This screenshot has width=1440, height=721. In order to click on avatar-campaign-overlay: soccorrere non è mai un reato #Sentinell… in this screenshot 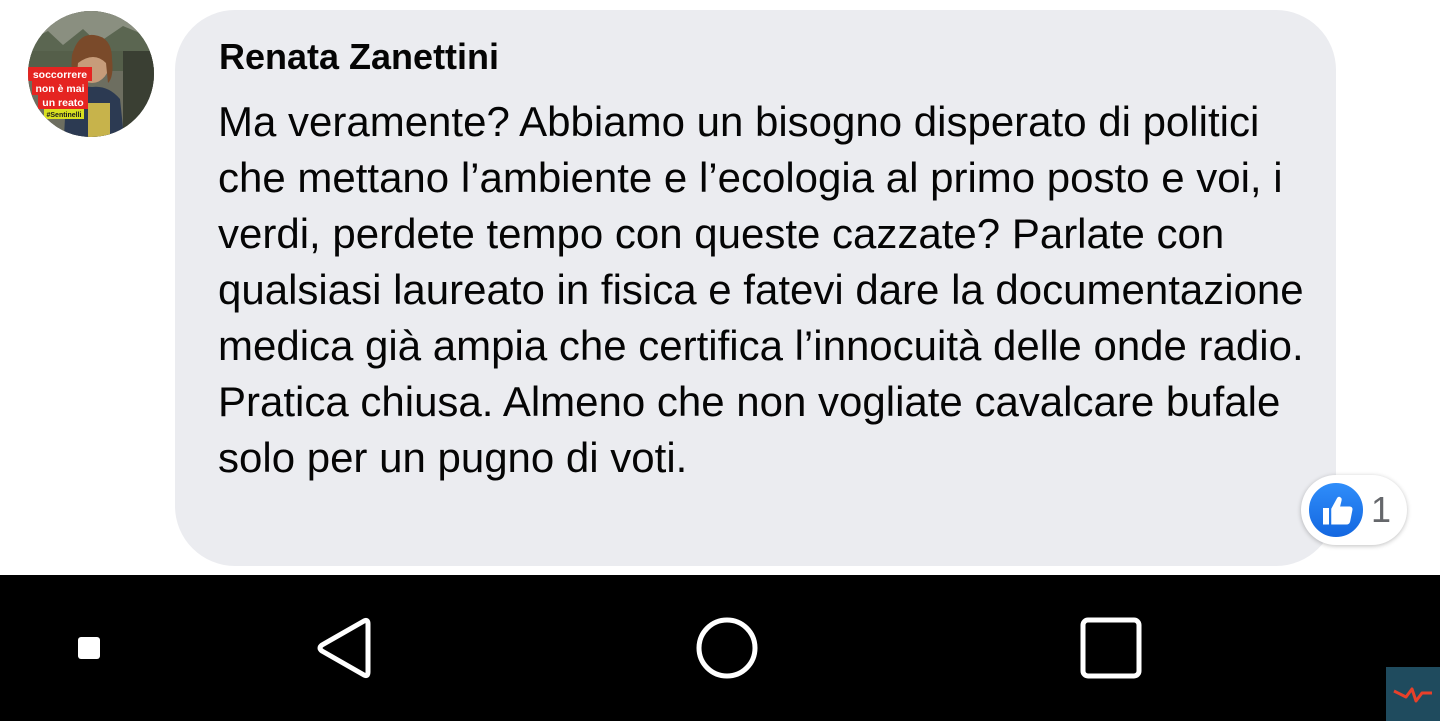, I will do `click(60, 93)`.